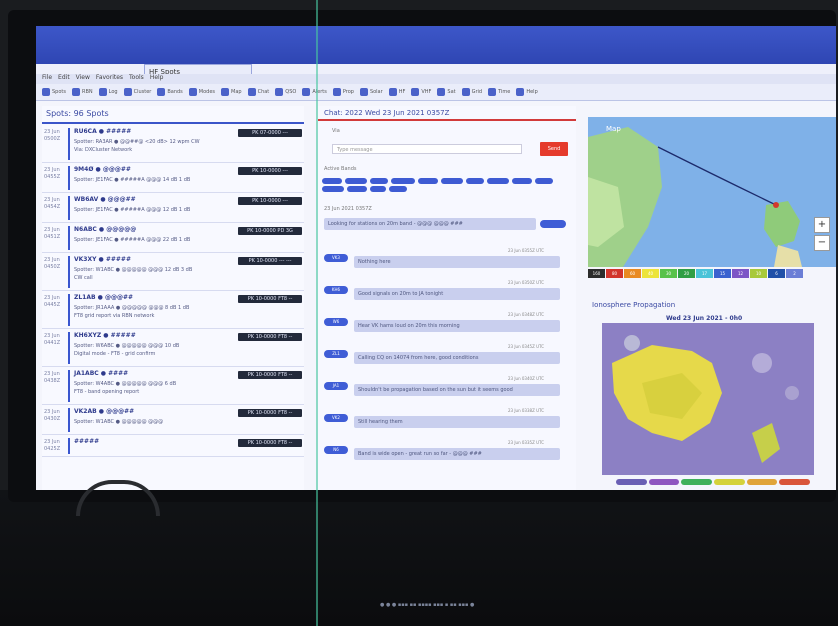 Image resolution: width=838 pixels, height=626 pixels. I want to click on spot-callsign: RU6CA ● #####, so click(102, 131).